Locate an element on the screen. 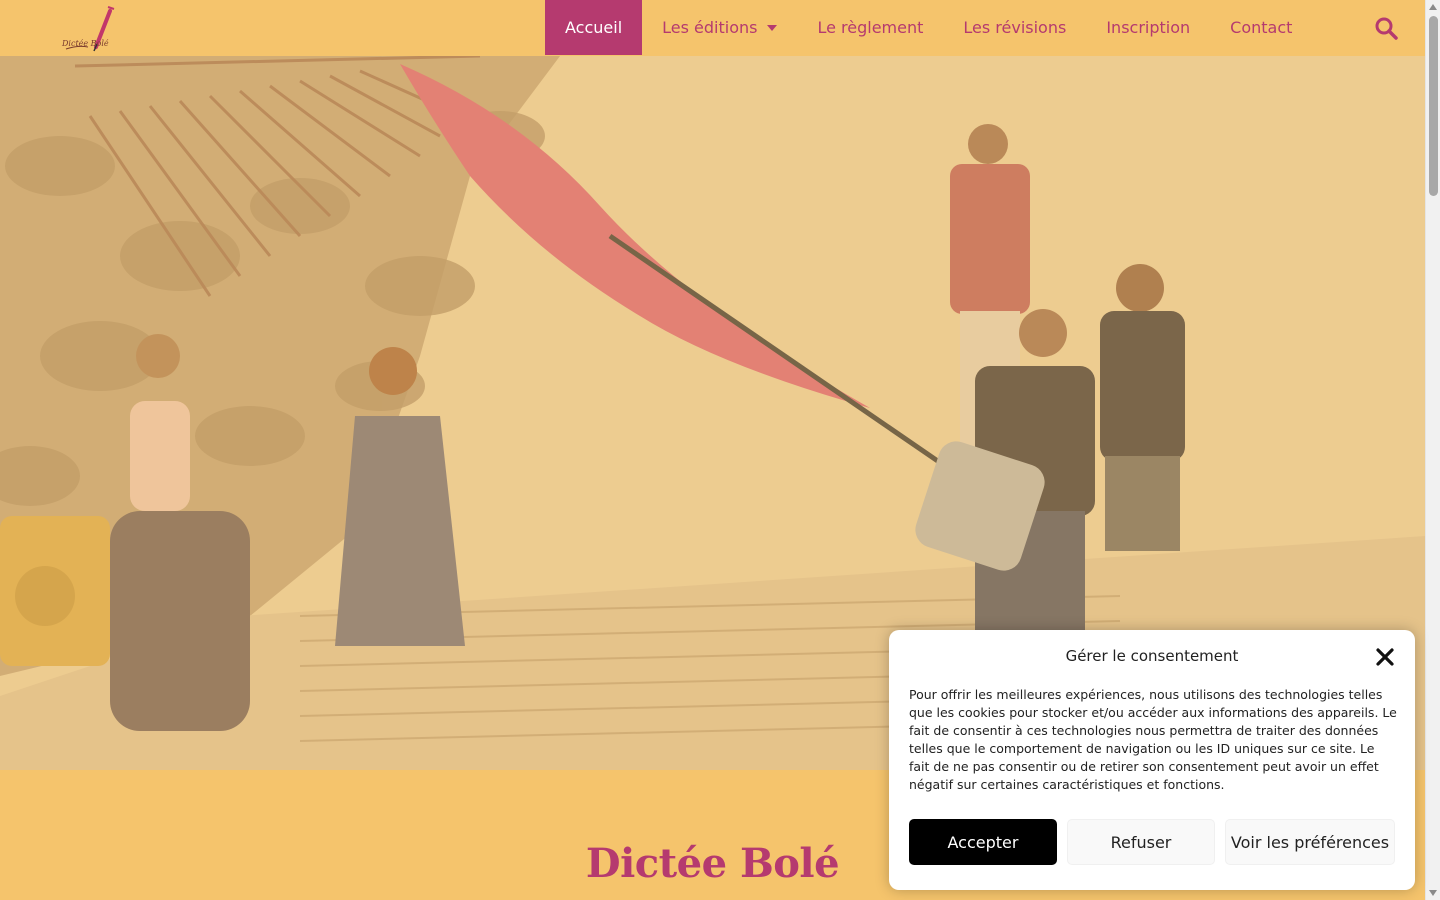  scroll-up-arrow-icon is located at coordinates (1433, 7).